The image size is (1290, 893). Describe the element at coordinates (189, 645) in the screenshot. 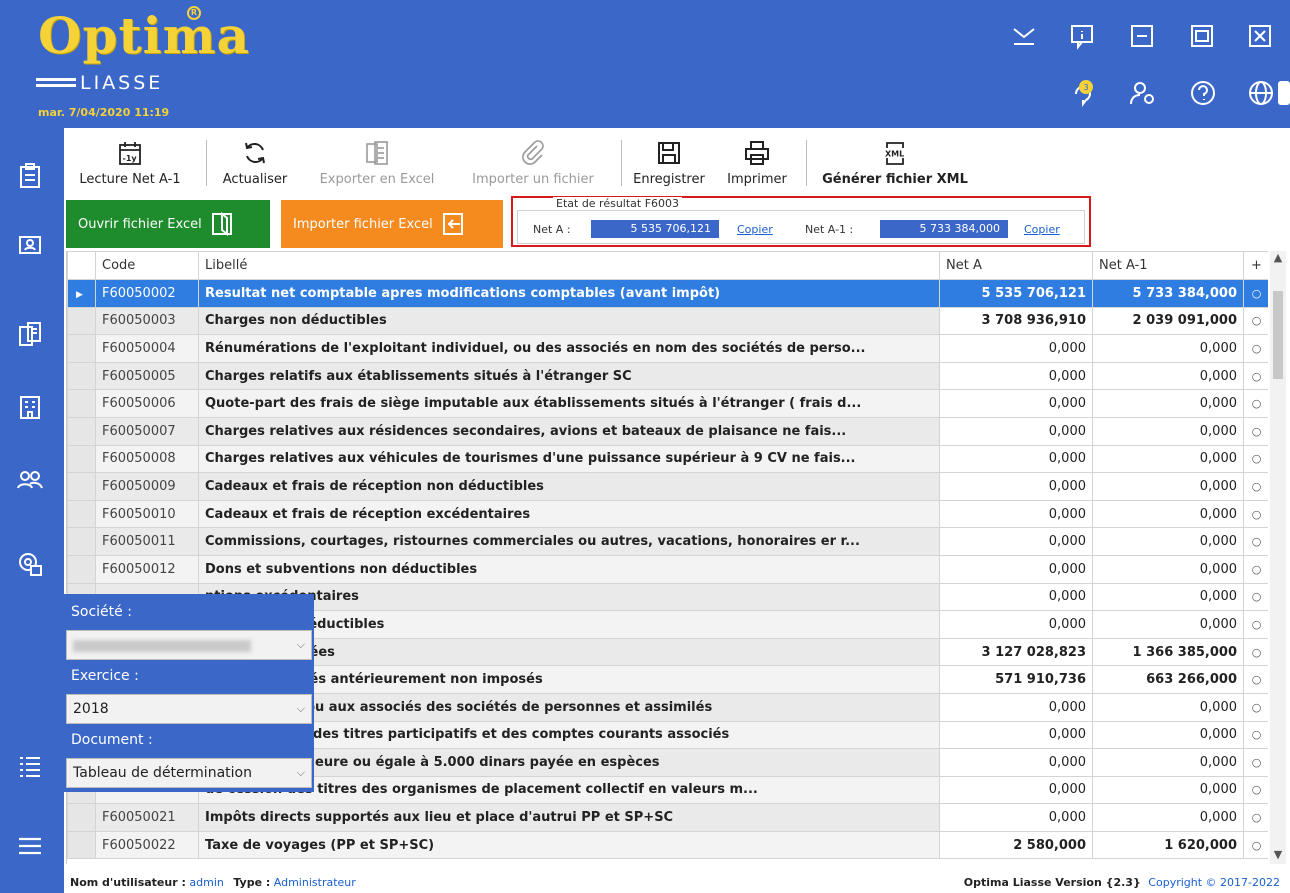

I see `societe-select: ⌵` at that location.